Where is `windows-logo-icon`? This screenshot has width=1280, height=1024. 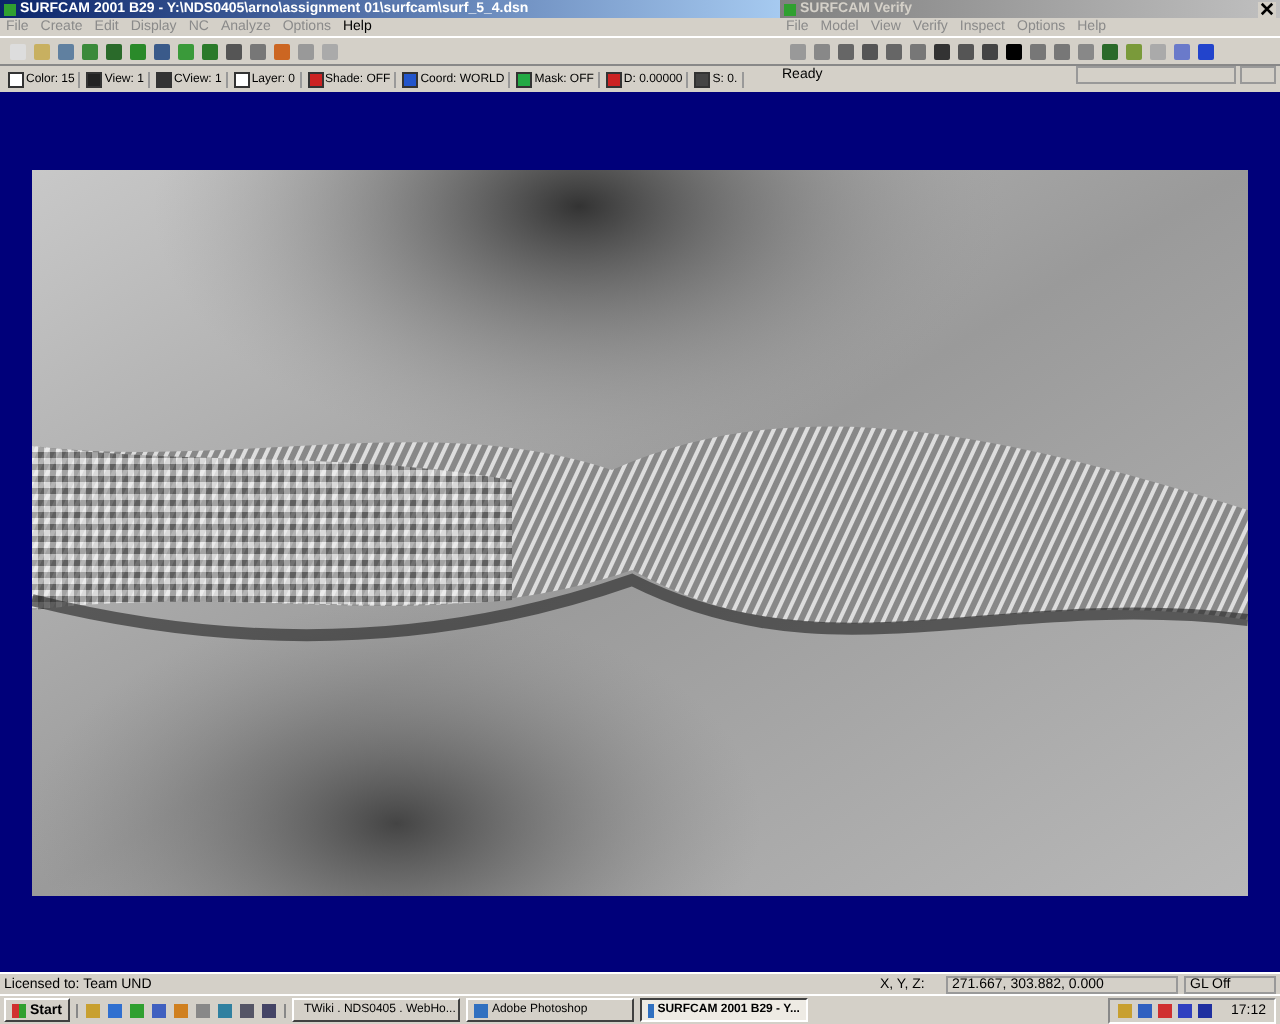 windows-logo-icon is located at coordinates (19, 1010).